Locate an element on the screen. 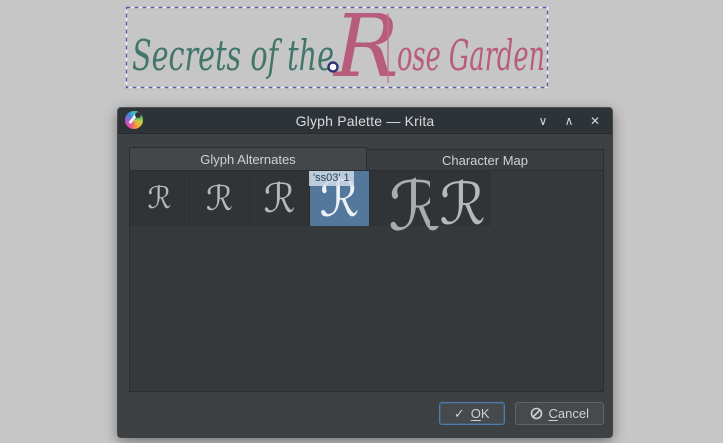  ok-button-label: OK is located at coordinates (480, 413).